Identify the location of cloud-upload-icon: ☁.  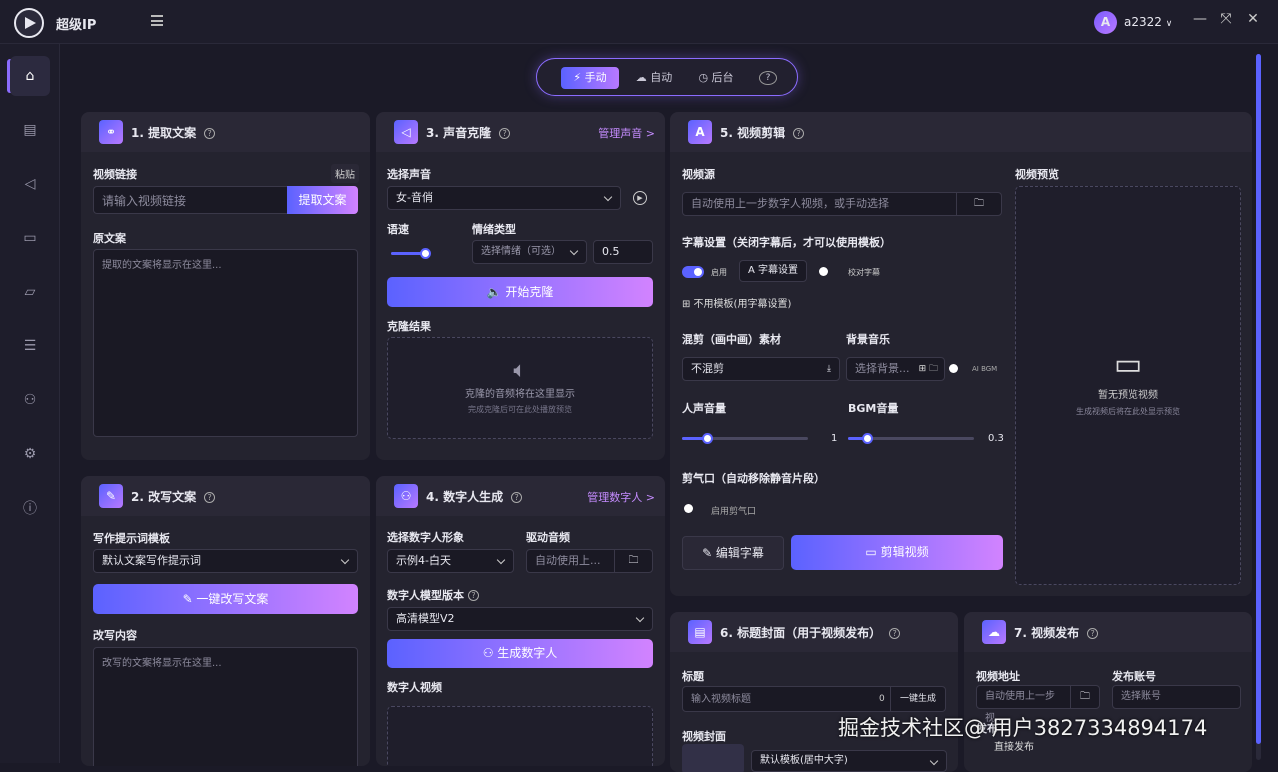
(994, 632).